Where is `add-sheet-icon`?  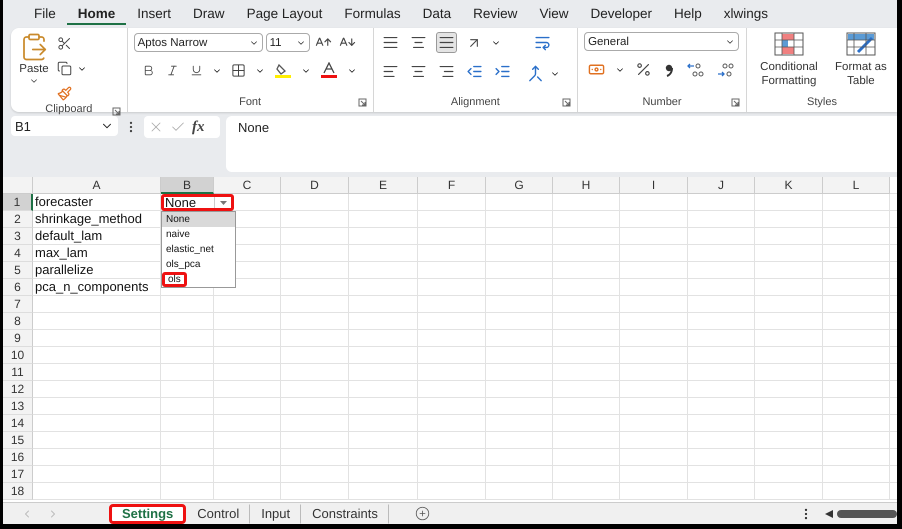
add-sheet-icon is located at coordinates (422, 513).